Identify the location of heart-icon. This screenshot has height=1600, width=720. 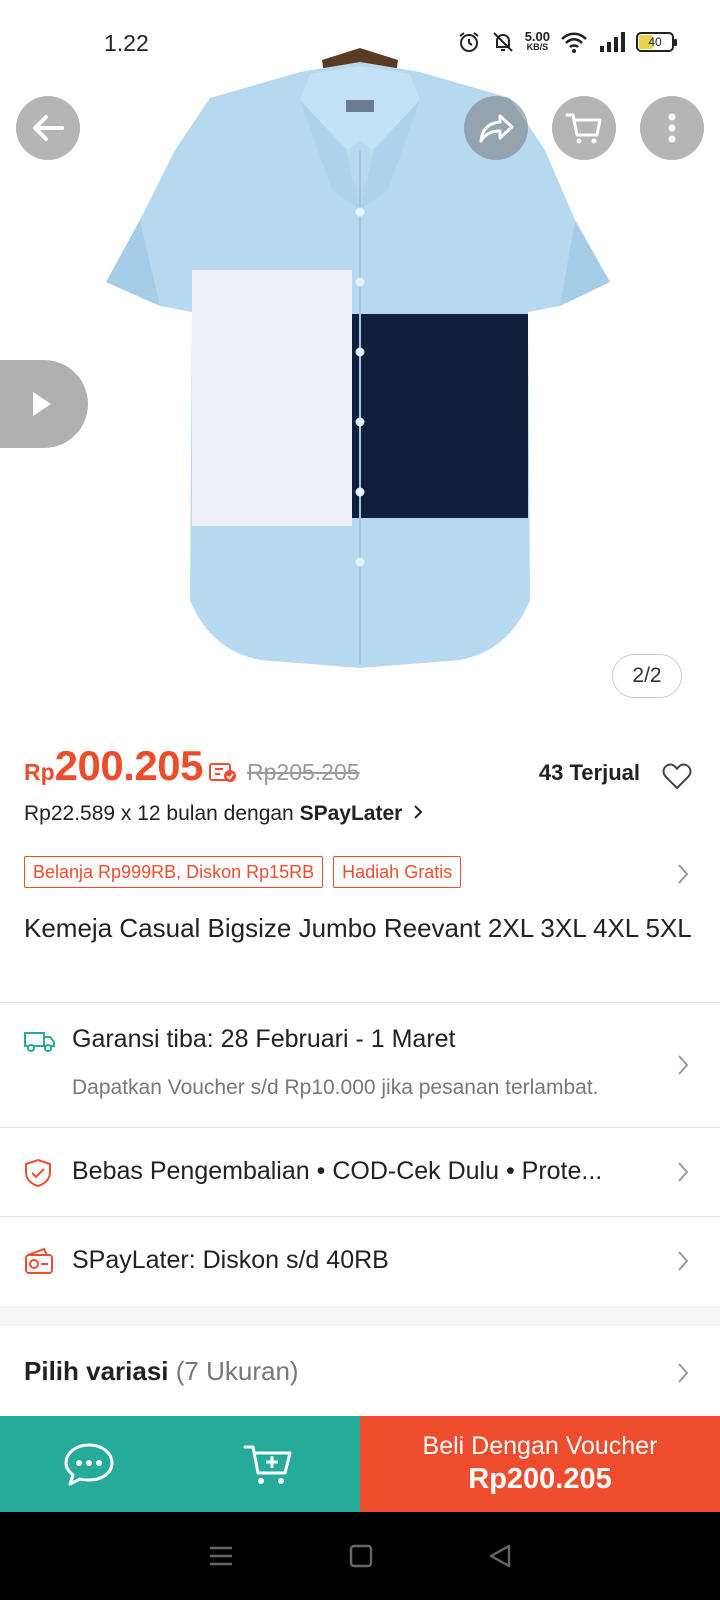
(677, 776).